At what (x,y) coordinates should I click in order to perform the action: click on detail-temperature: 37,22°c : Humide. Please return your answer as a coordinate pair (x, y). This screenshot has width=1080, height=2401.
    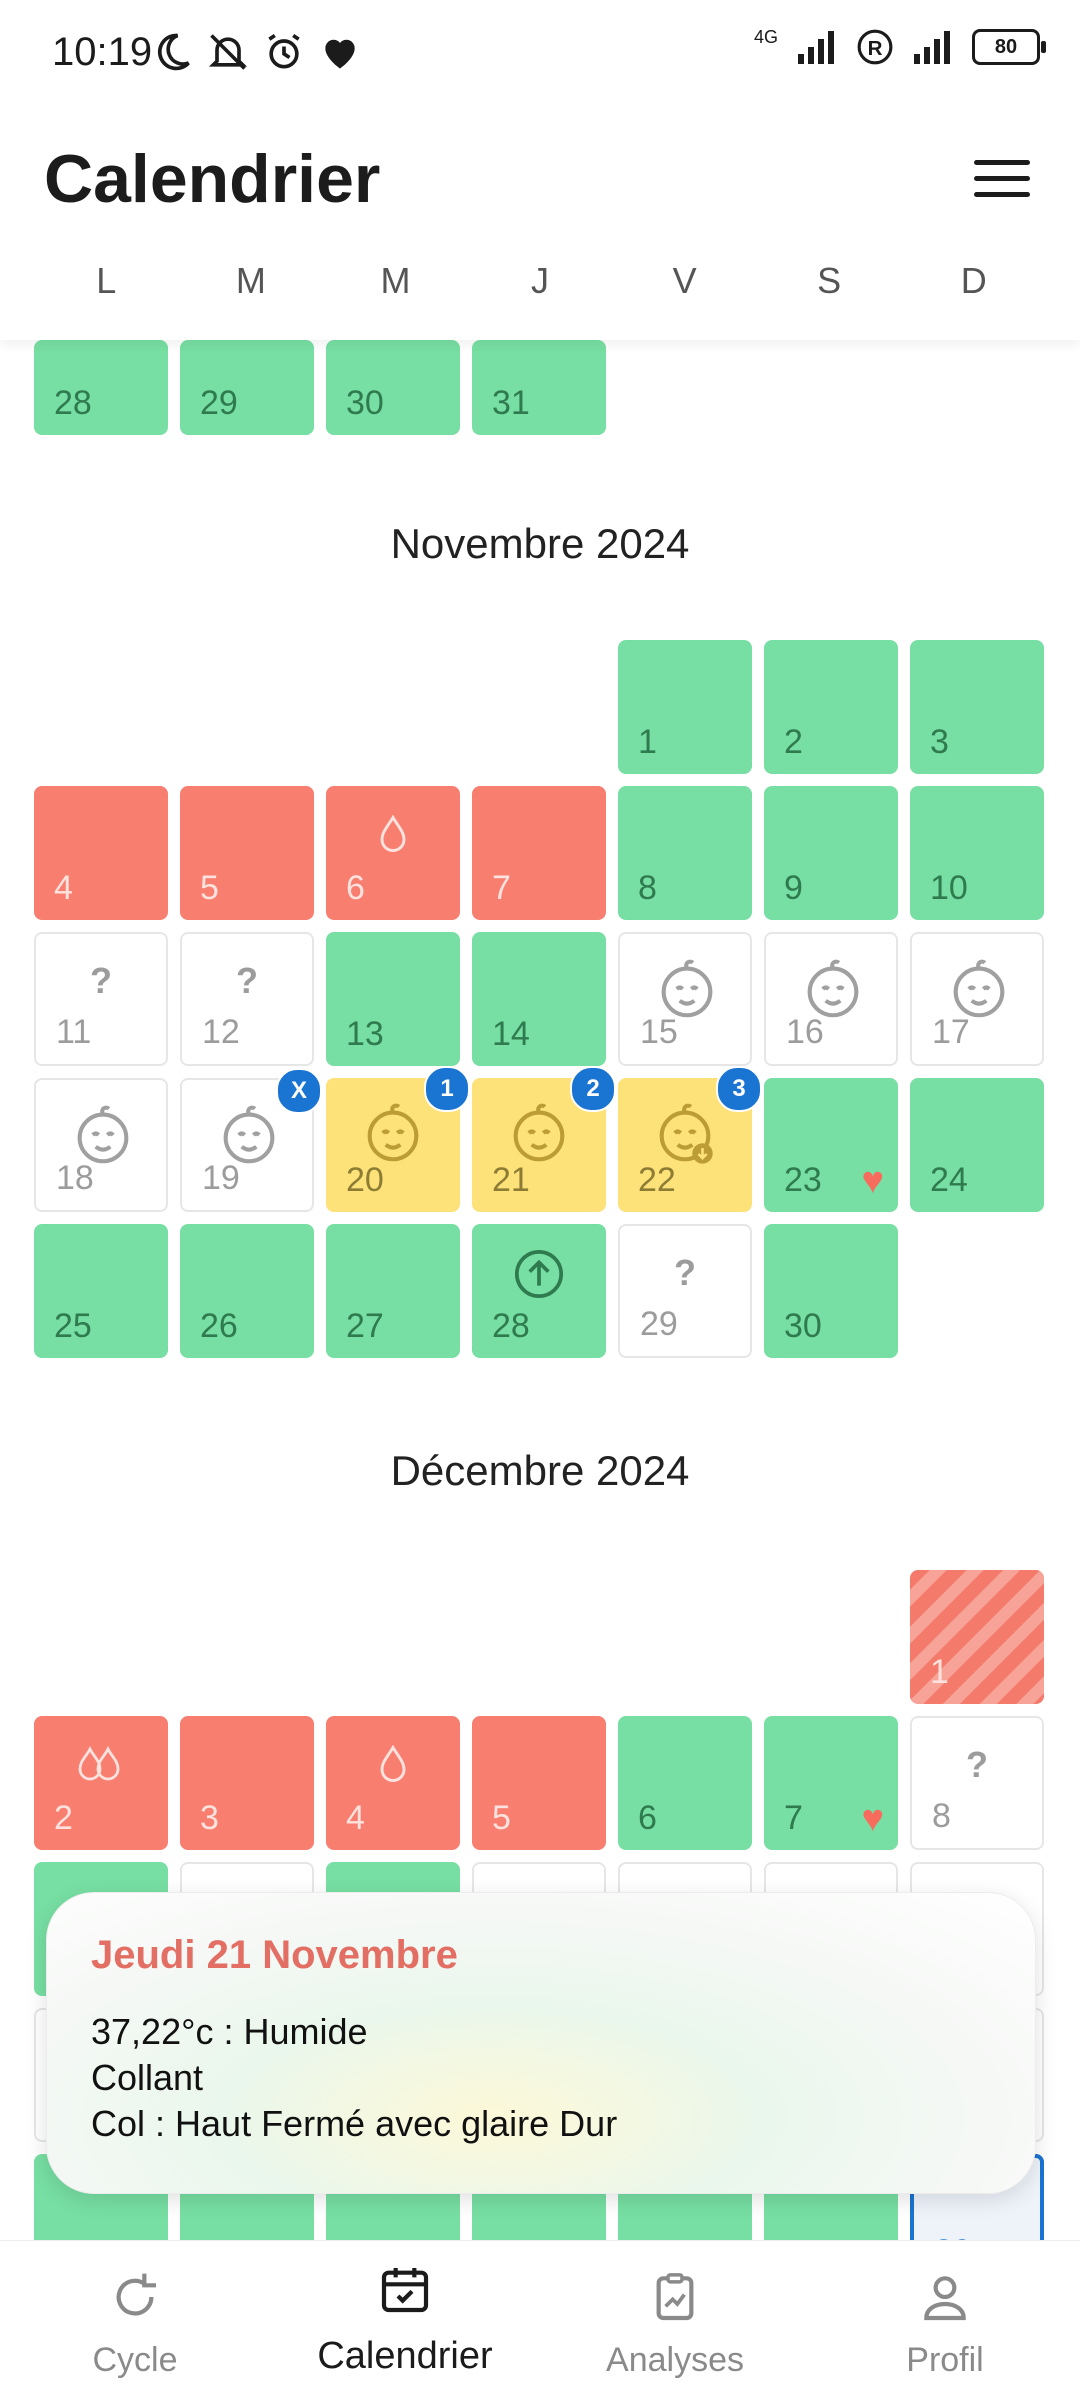
    Looking at the image, I should click on (229, 2031).